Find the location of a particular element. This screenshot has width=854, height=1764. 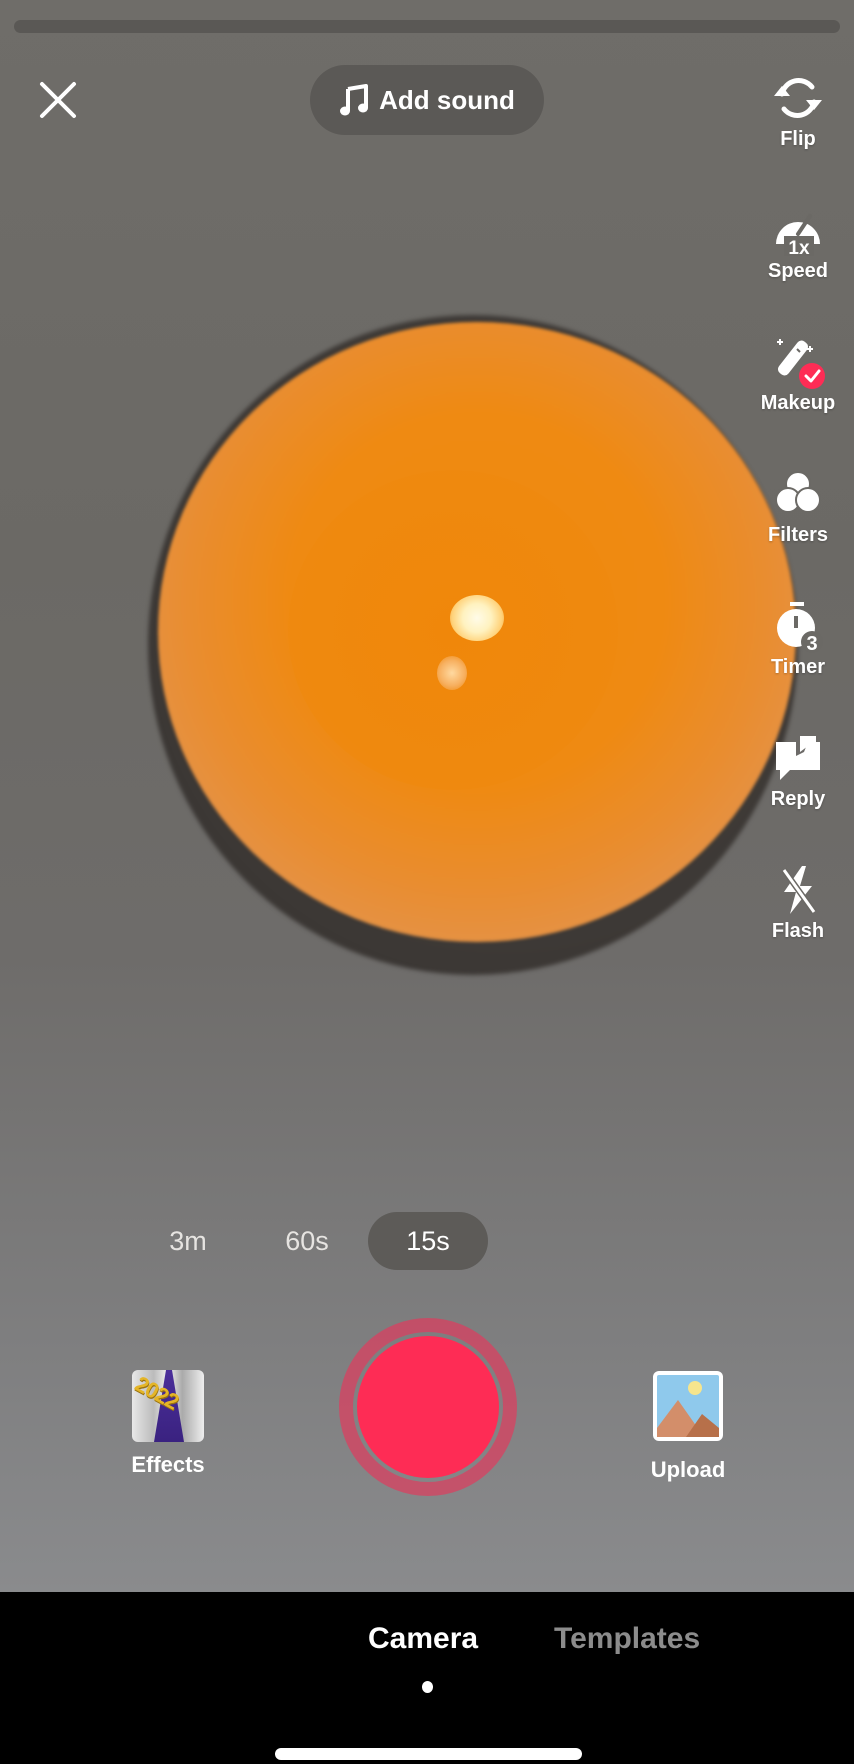

recording-progress-bar is located at coordinates (427, 26).